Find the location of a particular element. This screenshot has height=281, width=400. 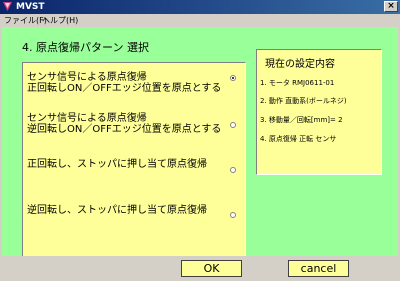

menu-help: ヘルプ(H) is located at coordinates (60, 20).